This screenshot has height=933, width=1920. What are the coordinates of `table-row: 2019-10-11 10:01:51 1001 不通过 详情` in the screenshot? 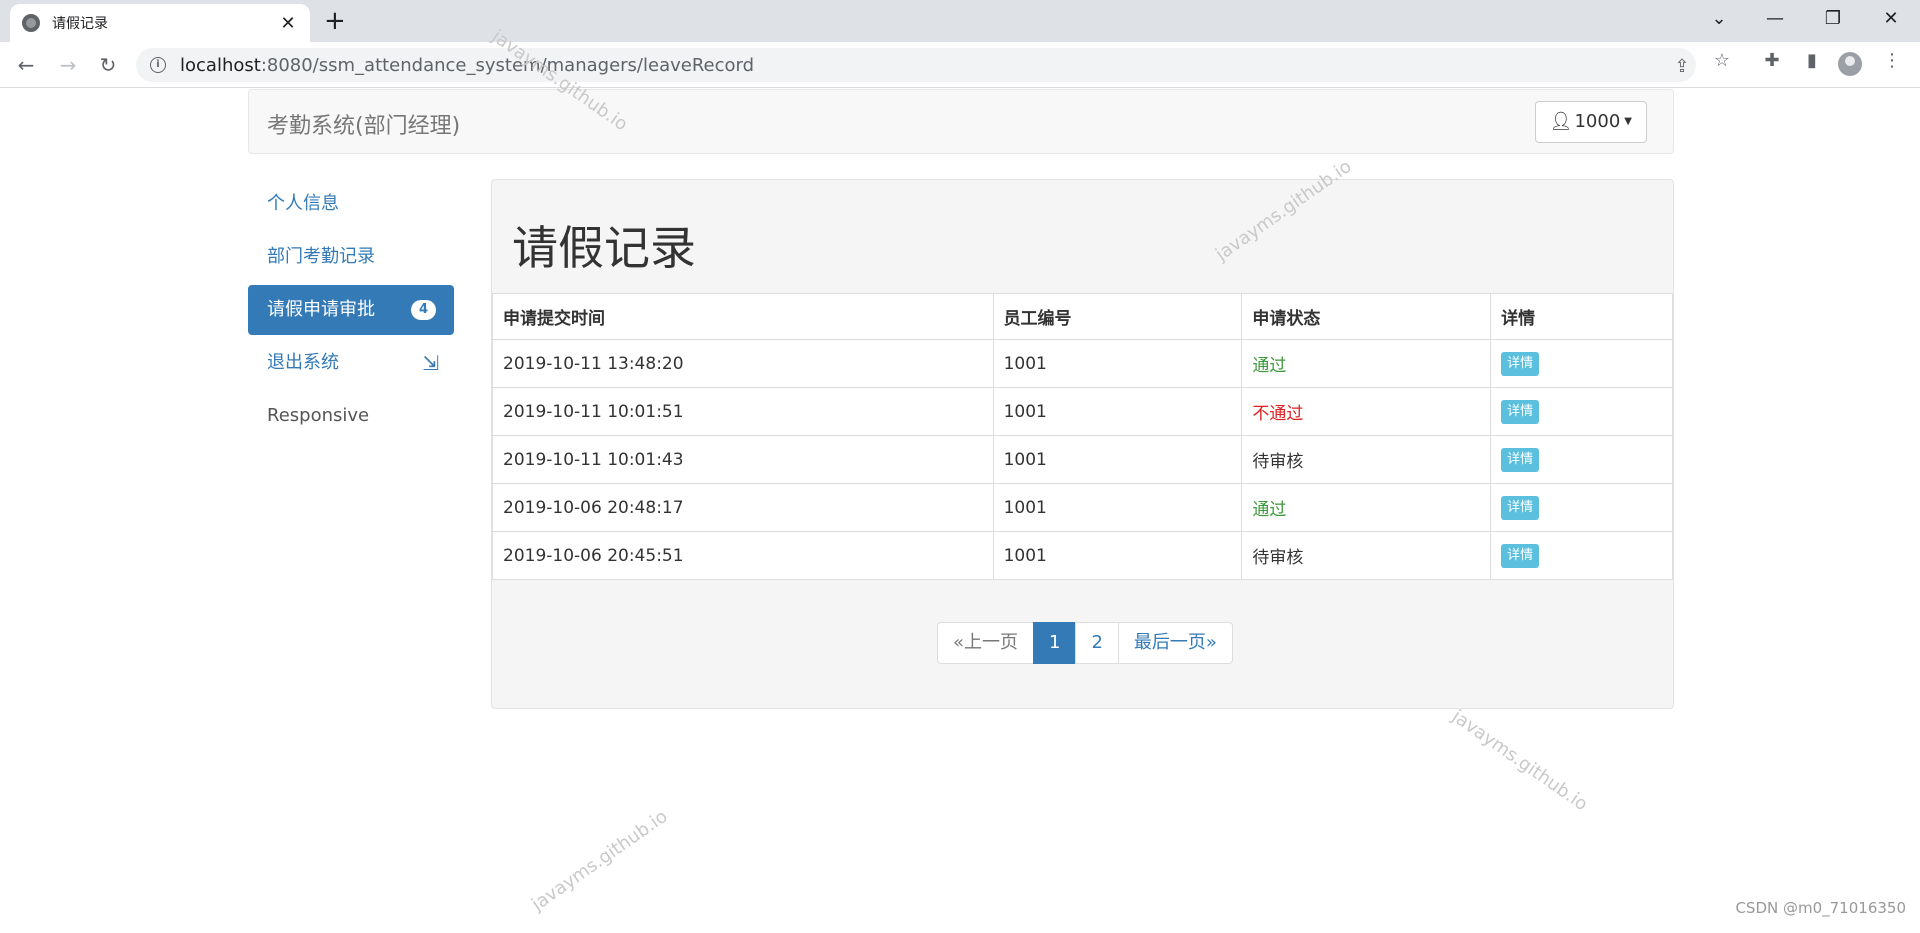 It's located at (1082, 411).